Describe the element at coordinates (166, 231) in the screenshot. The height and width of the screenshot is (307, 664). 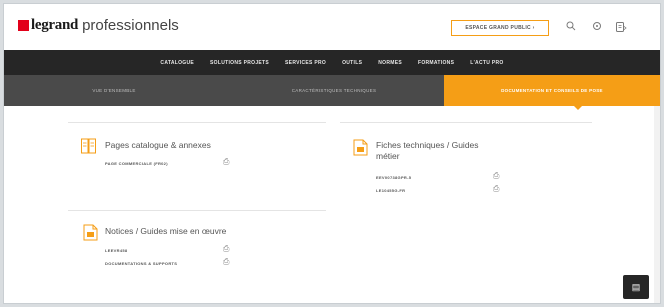
I see `block-title-notices: Notices / Guides mise en œuvre` at that location.